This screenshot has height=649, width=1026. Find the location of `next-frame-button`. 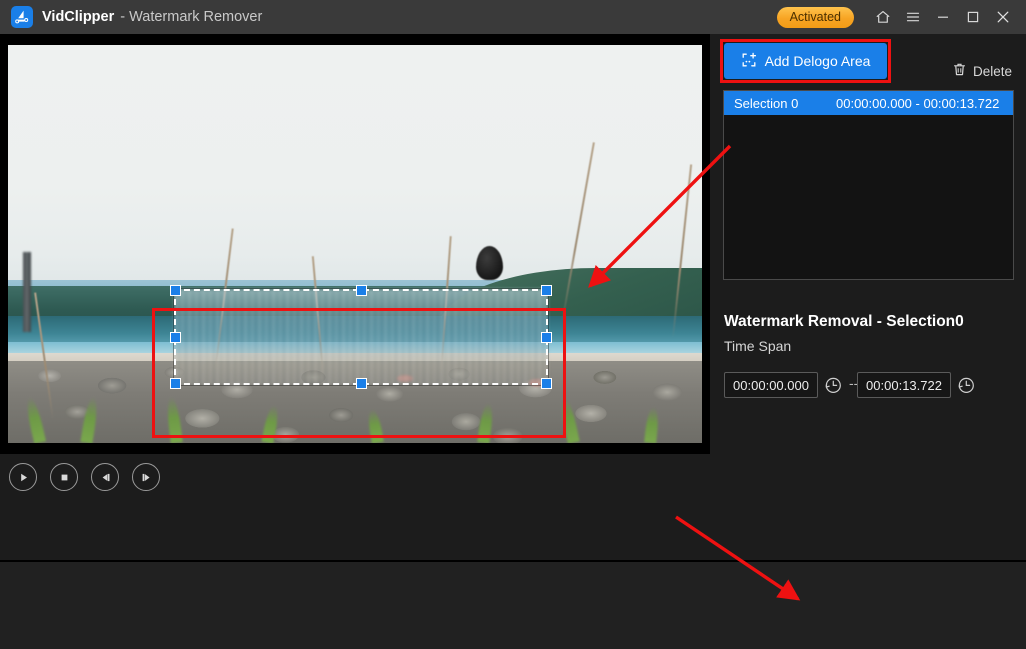

next-frame-button is located at coordinates (146, 477).